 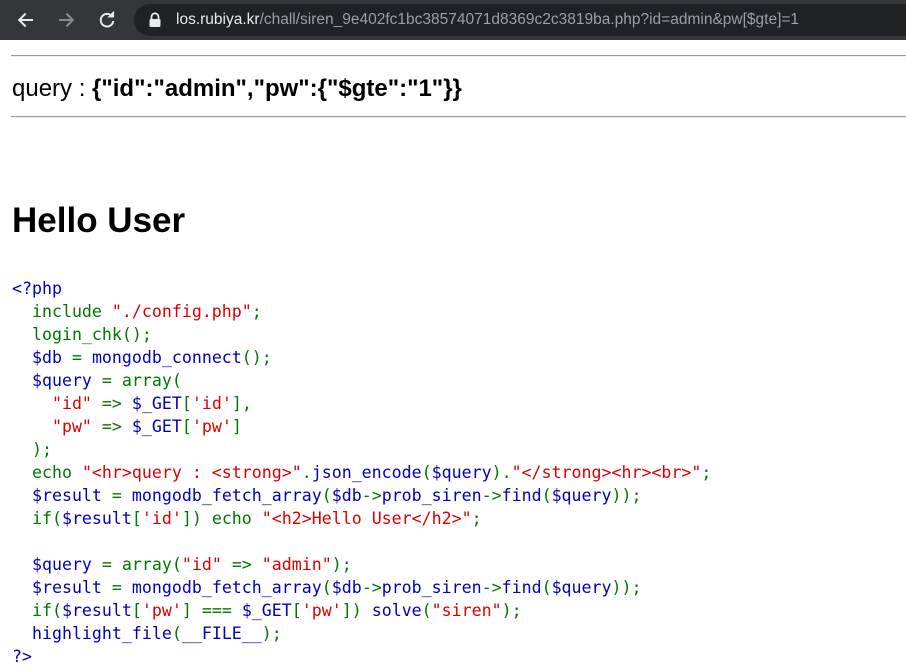 What do you see at coordinates (361, 380) in the screenshot?
I see `code-line: $query = array(` at bounding box center [361, 380].